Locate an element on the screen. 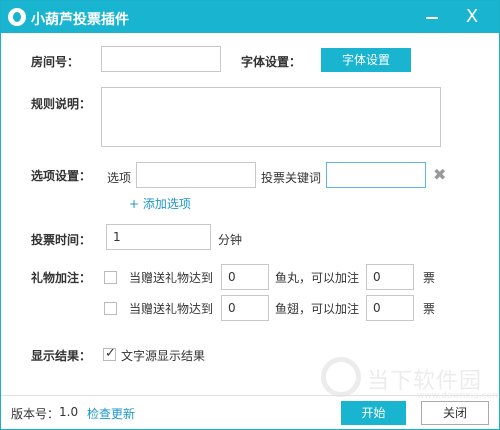 Image resolution: width=500 pixels, height=430 pixels. gift-row-1-prefix: 当赠送礼物达到 is located at coordinates (171, 278).